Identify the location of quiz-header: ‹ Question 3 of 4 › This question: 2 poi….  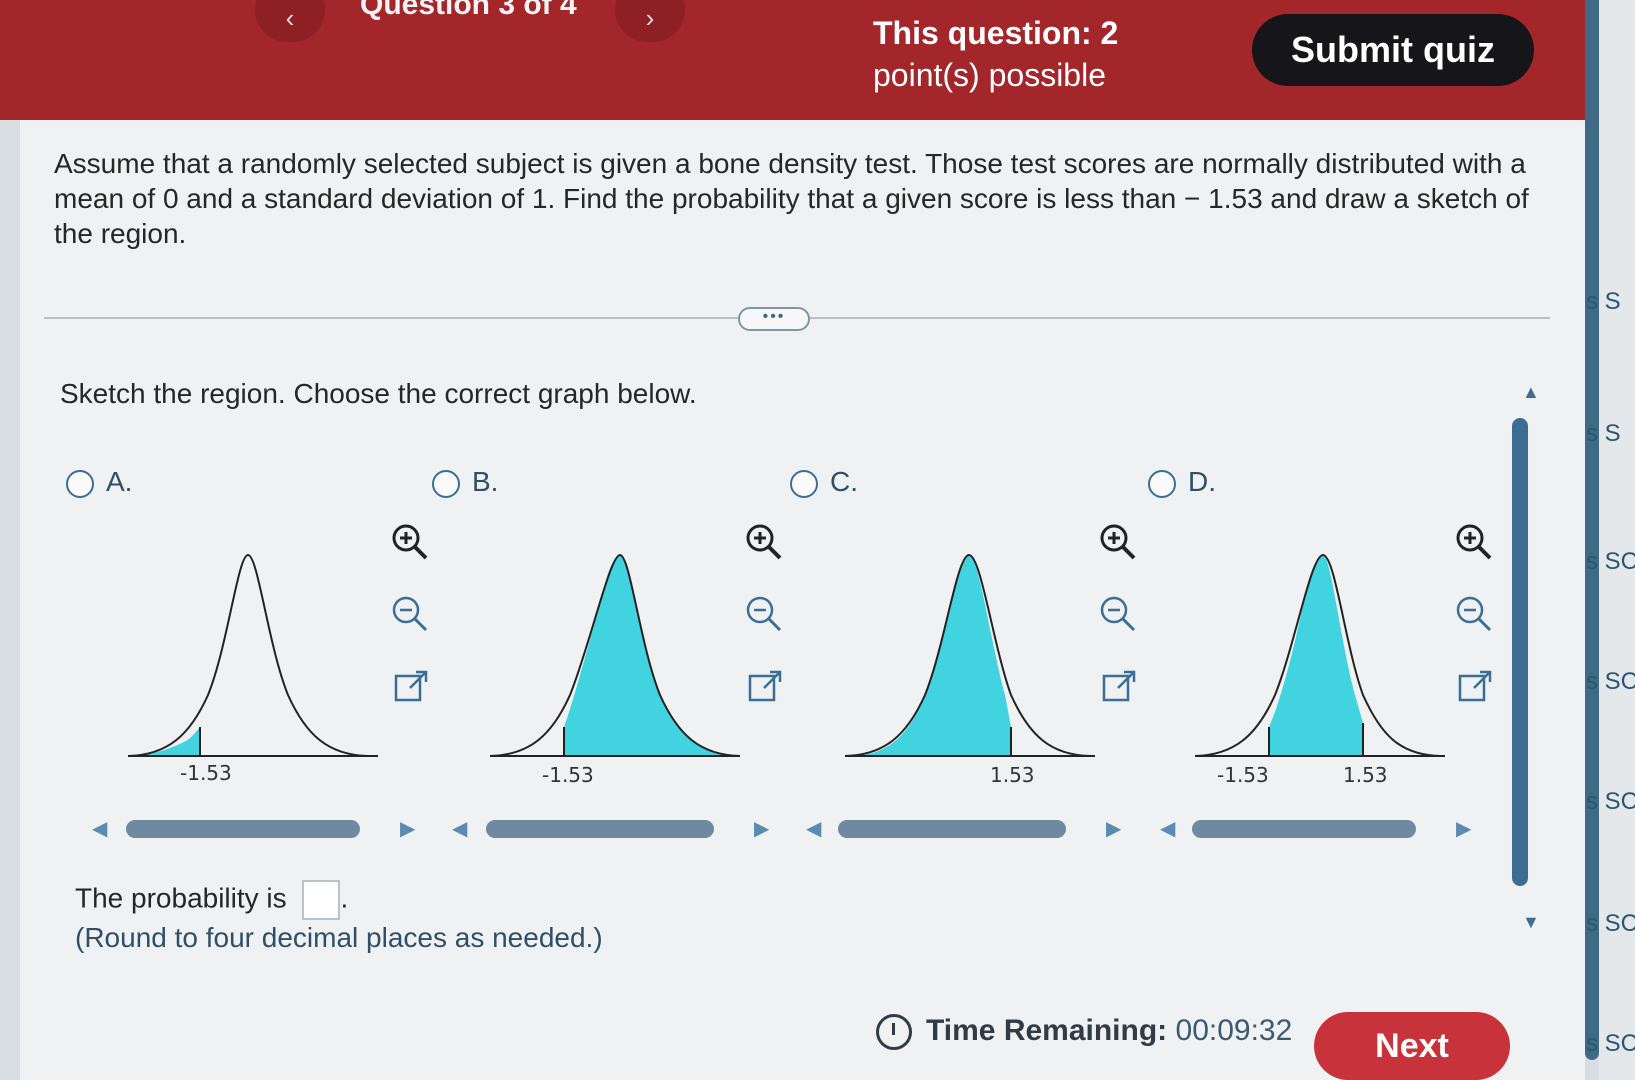
(797, 60).